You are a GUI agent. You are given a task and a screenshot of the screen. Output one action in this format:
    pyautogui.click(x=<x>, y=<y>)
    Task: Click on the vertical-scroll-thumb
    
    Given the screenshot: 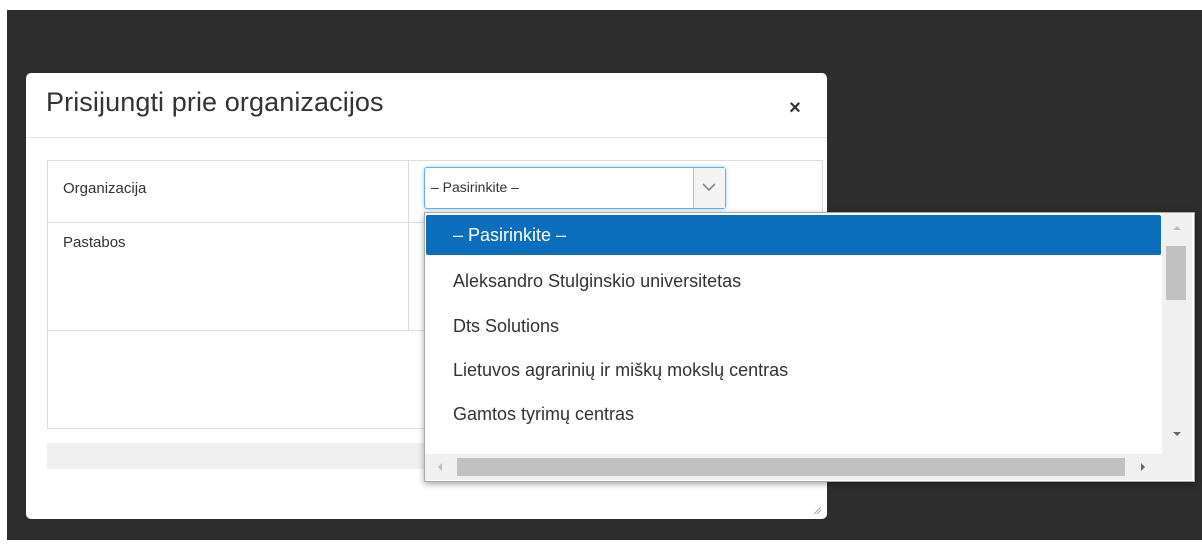 What is the action you would take?
    pyautogui.click(x=1176, y=273)
    